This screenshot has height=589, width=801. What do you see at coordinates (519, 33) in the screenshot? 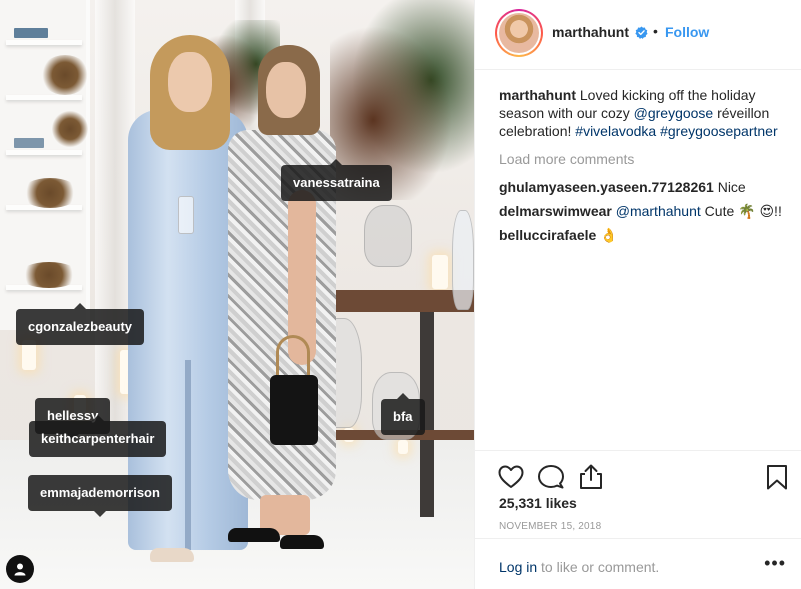
I see `avatar` at bounding box center [519, 33].